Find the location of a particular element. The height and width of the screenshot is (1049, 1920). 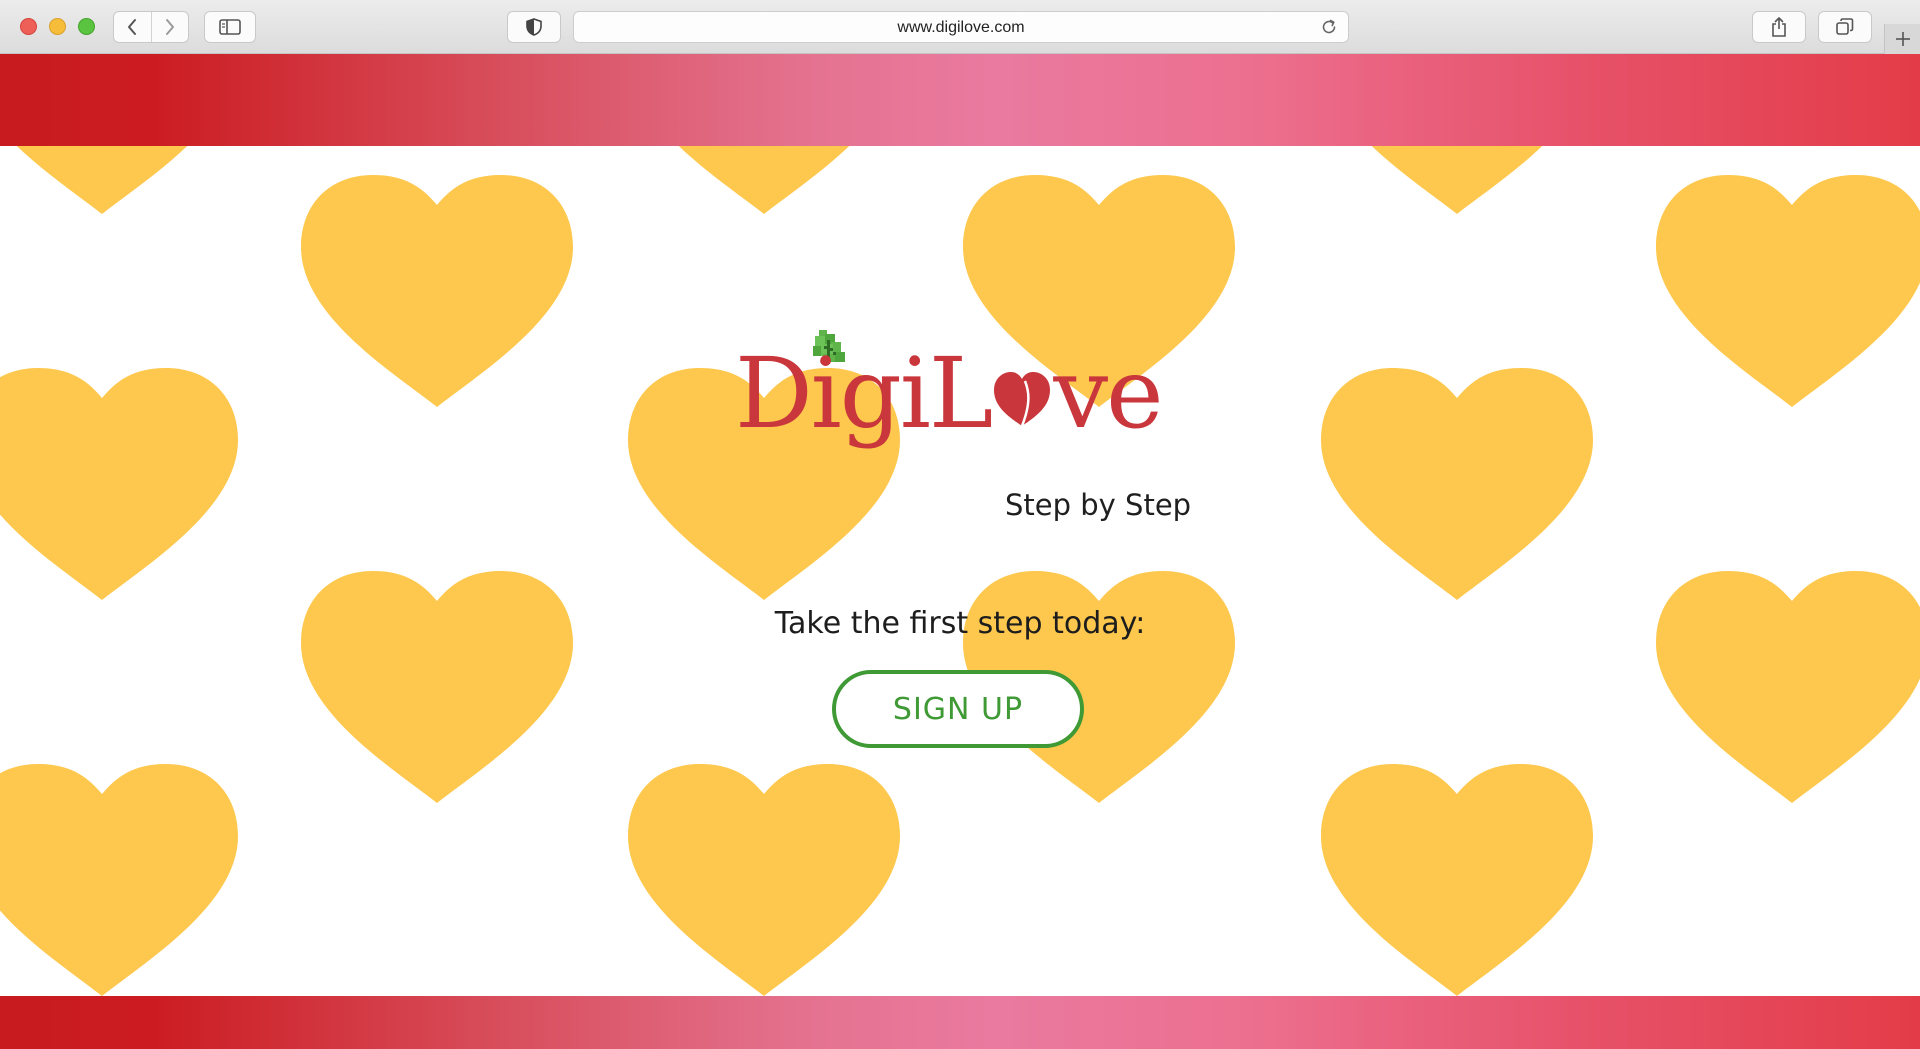

share-icon is located at coordinates (1779, 27).